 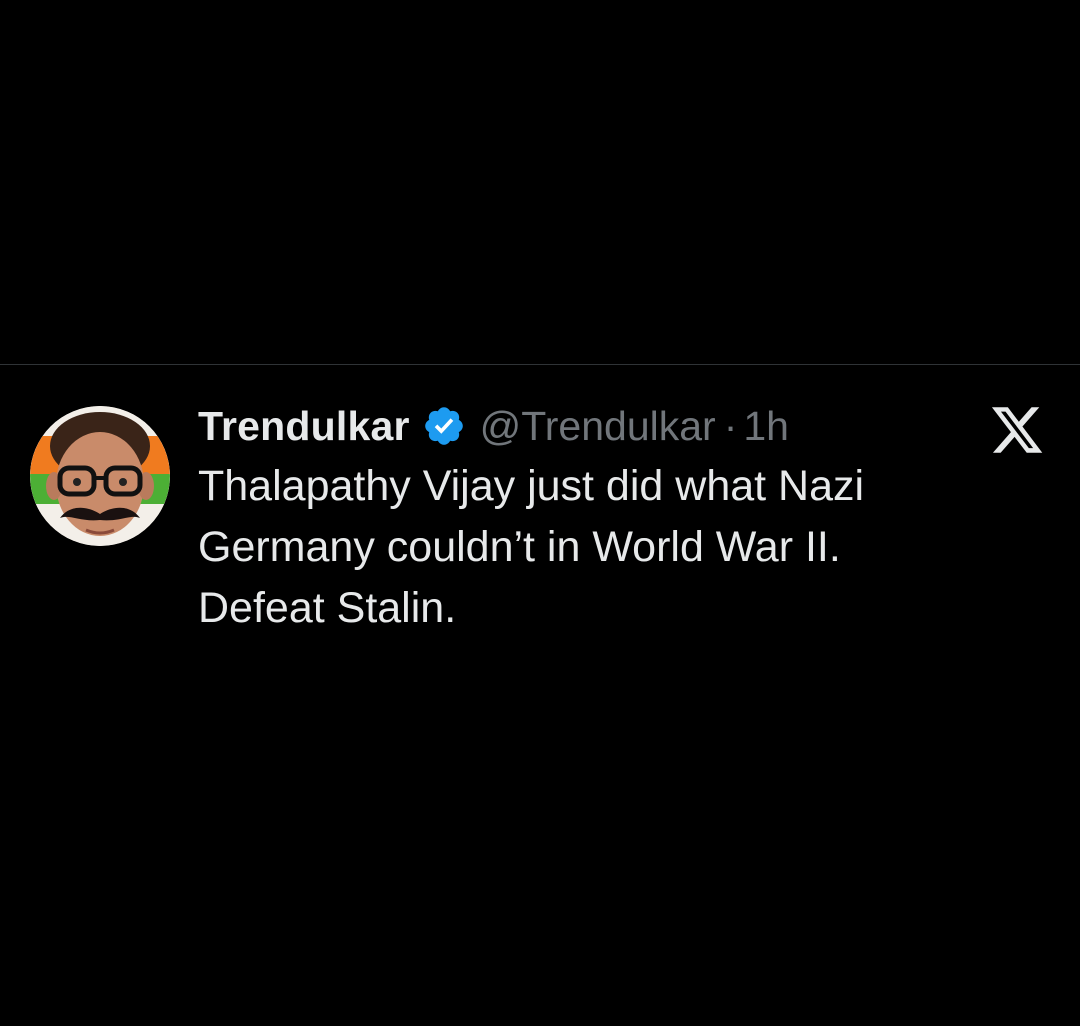 I want to click on tweet-timestamp: 1h, so click(x=766, y=426).